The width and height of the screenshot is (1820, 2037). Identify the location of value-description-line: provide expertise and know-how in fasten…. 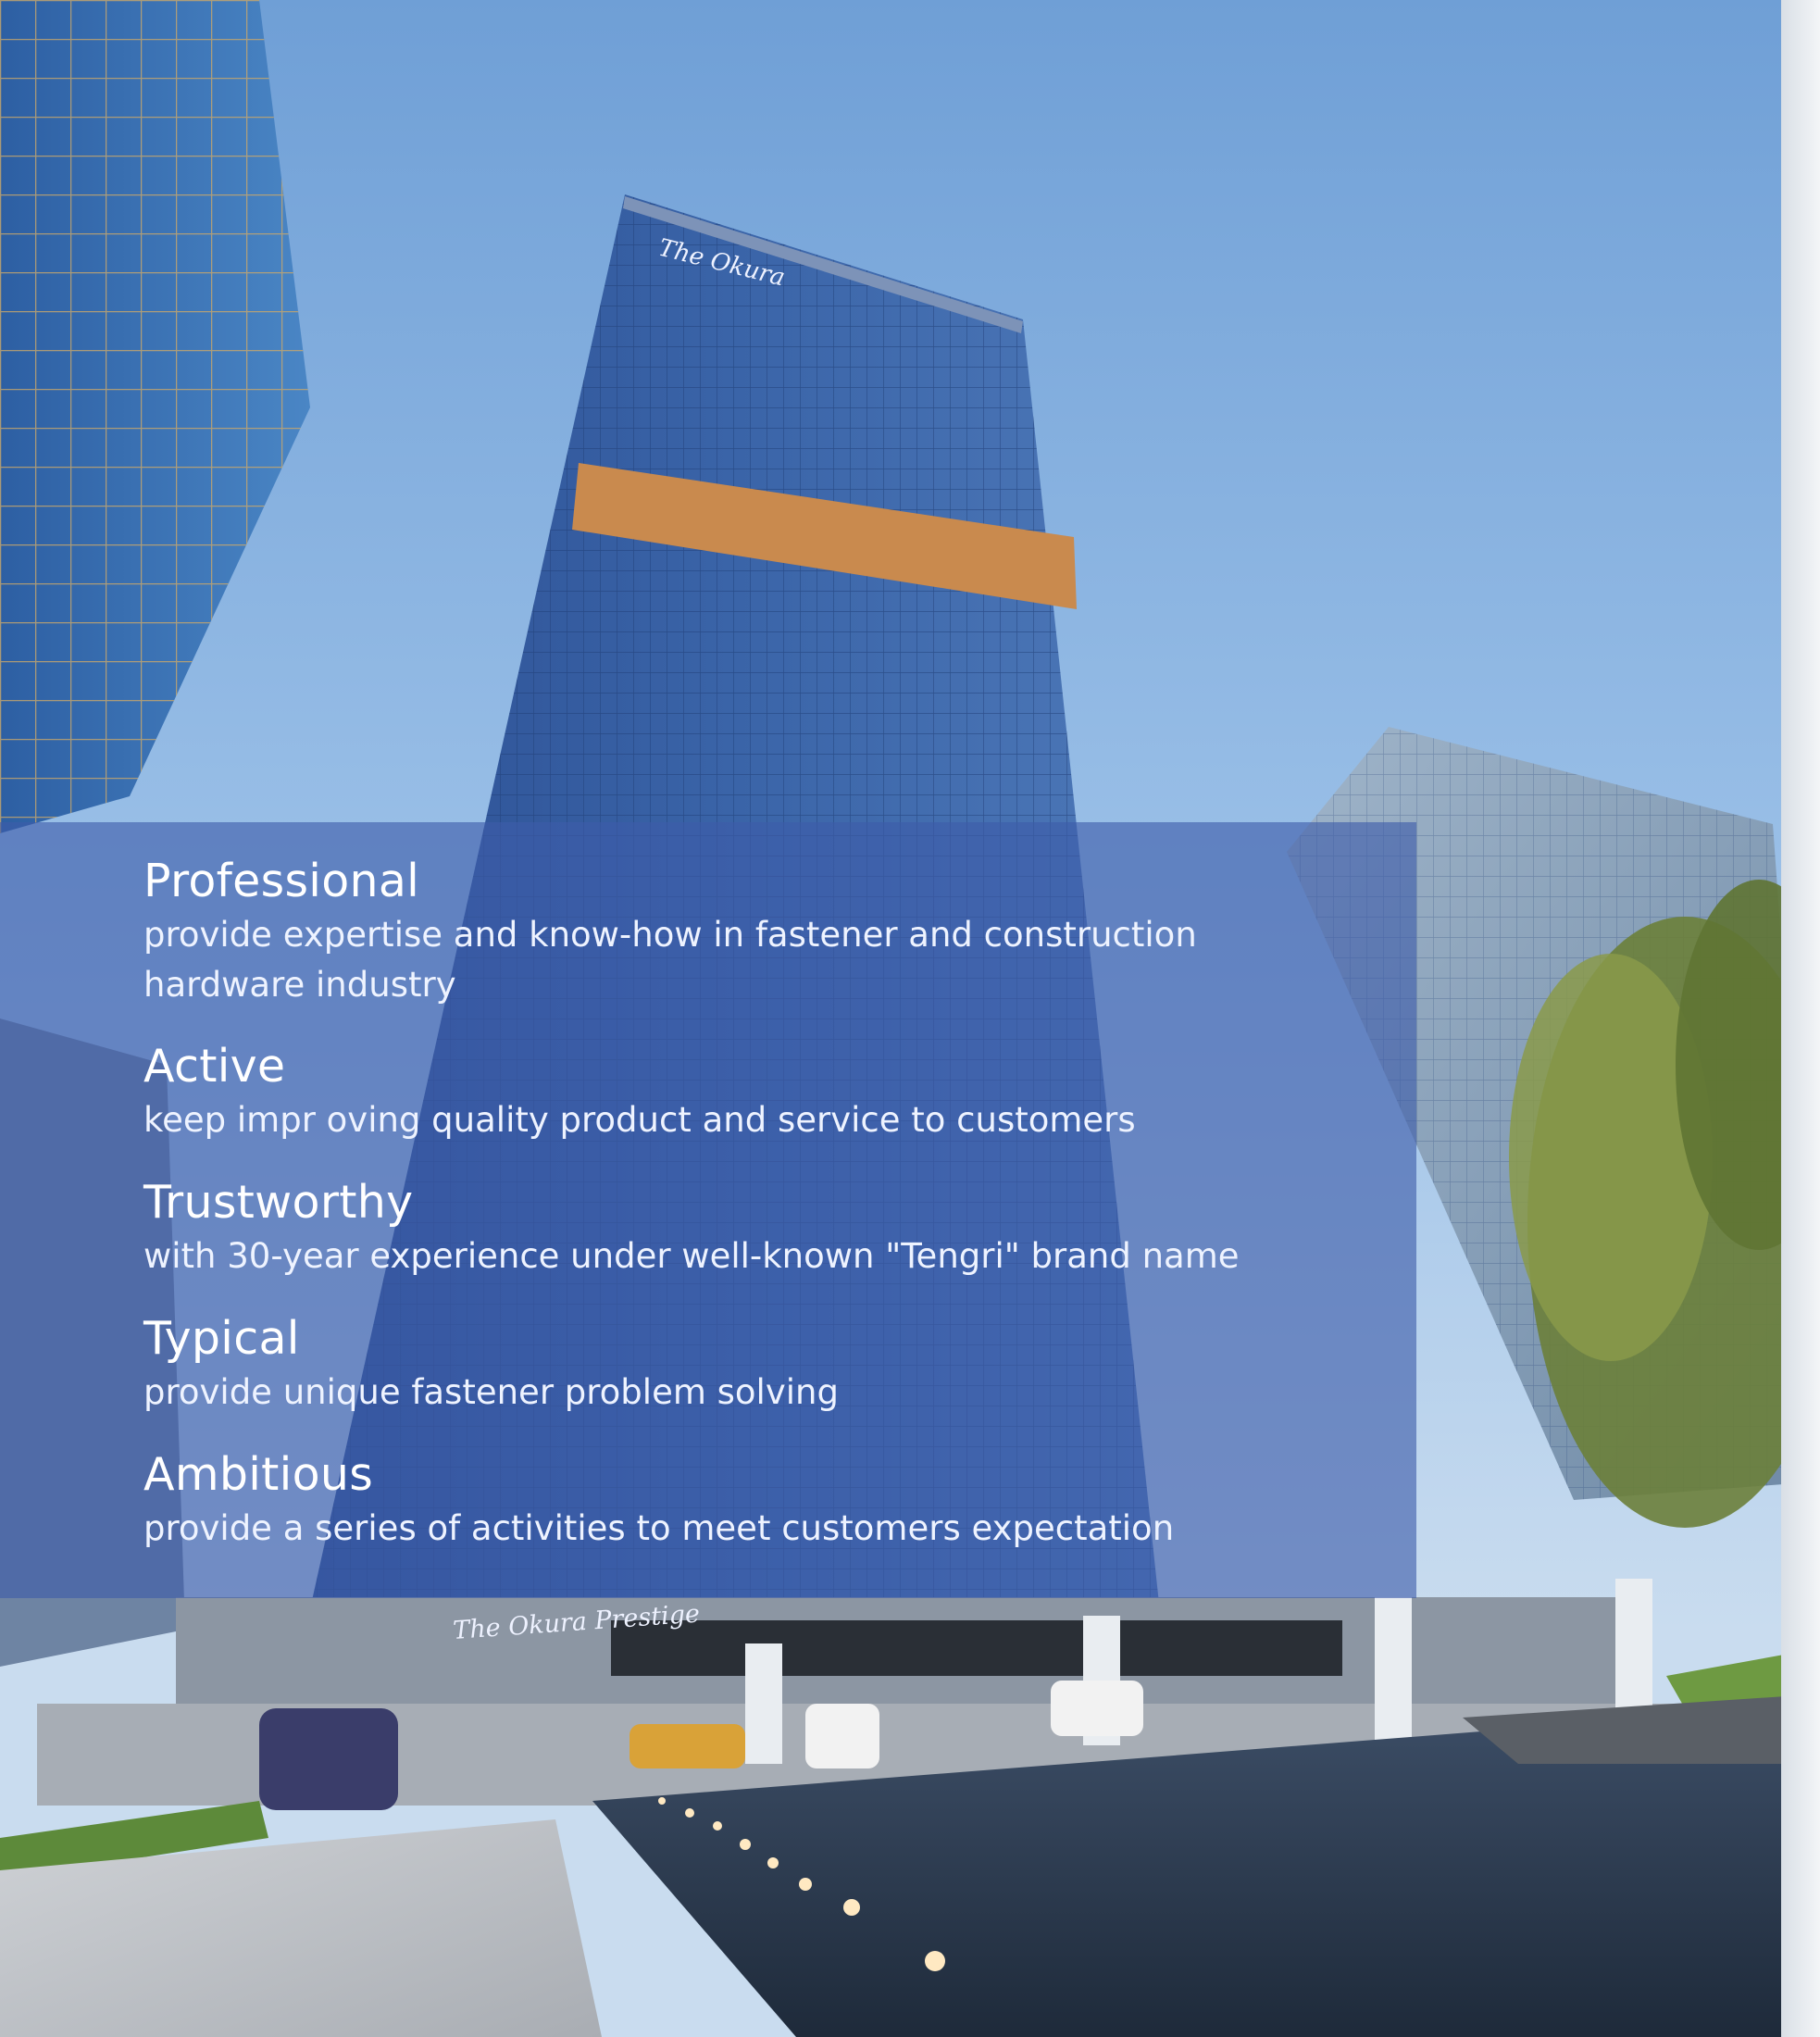
(670, 935).